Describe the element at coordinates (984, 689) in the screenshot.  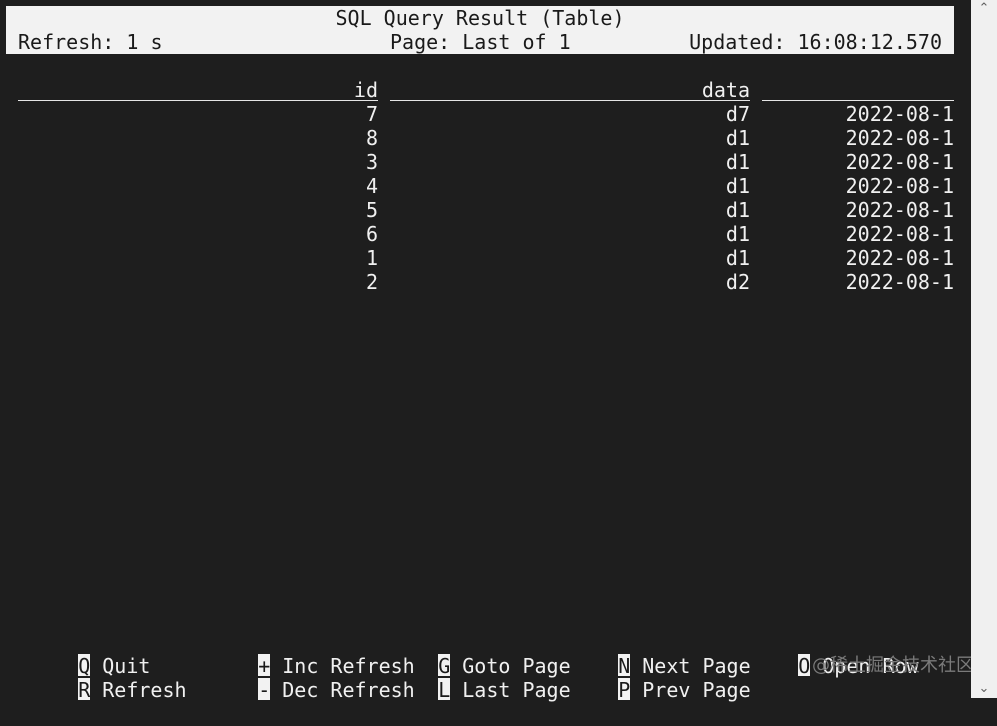
I see `chevron-down-icon: ⌄` at that location.